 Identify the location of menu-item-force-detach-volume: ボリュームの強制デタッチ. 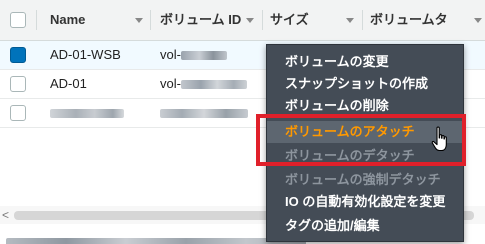
(363, 179).